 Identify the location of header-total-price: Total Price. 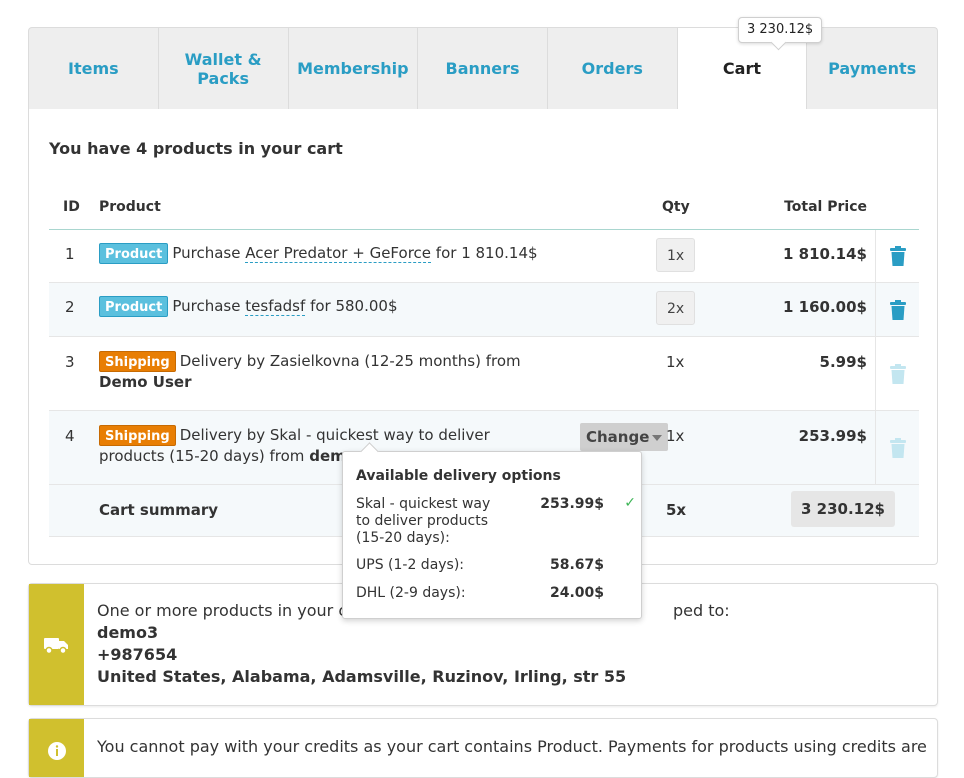
(825, 207).